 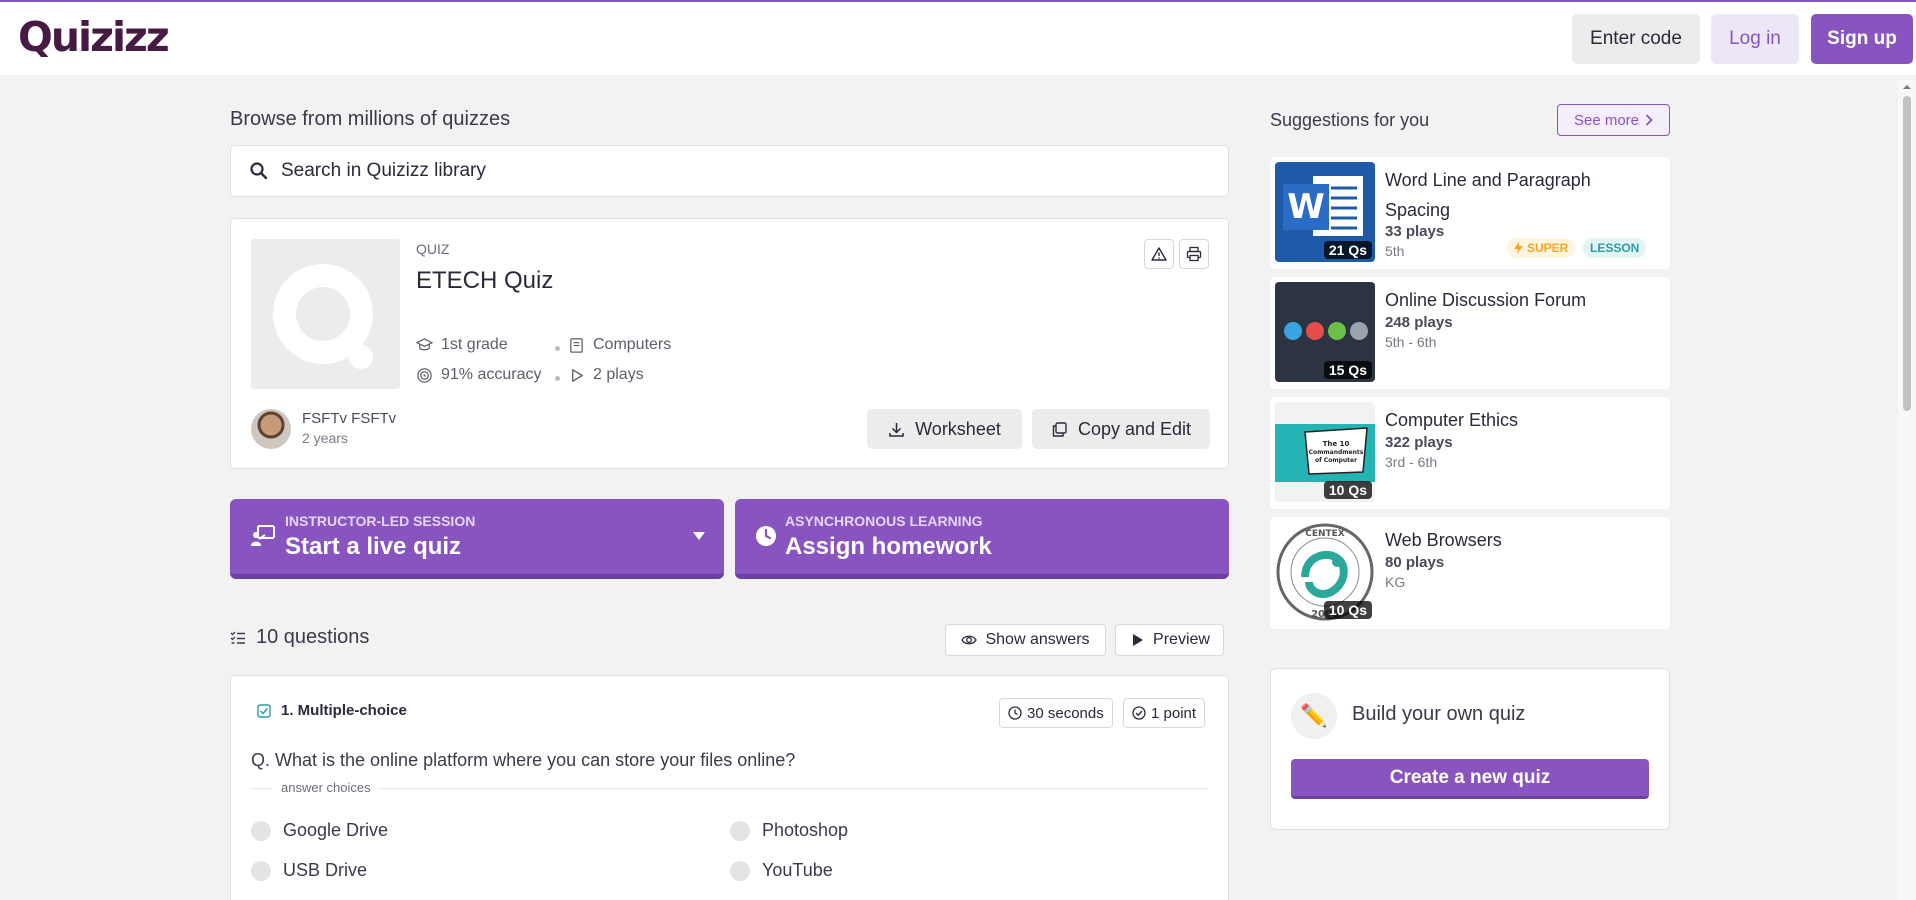 What do you see at coordinates (797, 870) in the screenshot?
I see `choice-label: YouTube` at bounding box center [797, 870].